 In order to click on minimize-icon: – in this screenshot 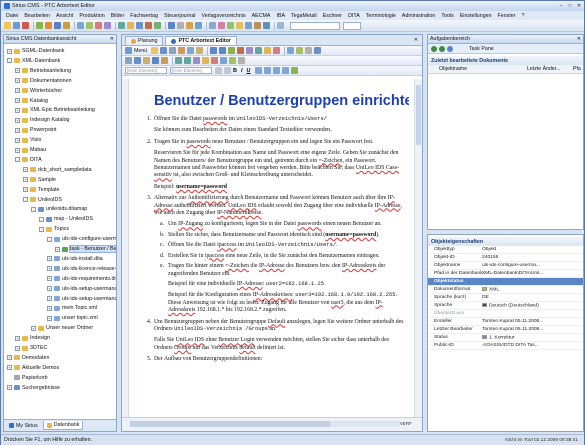, I will do `click(561, 6)`.